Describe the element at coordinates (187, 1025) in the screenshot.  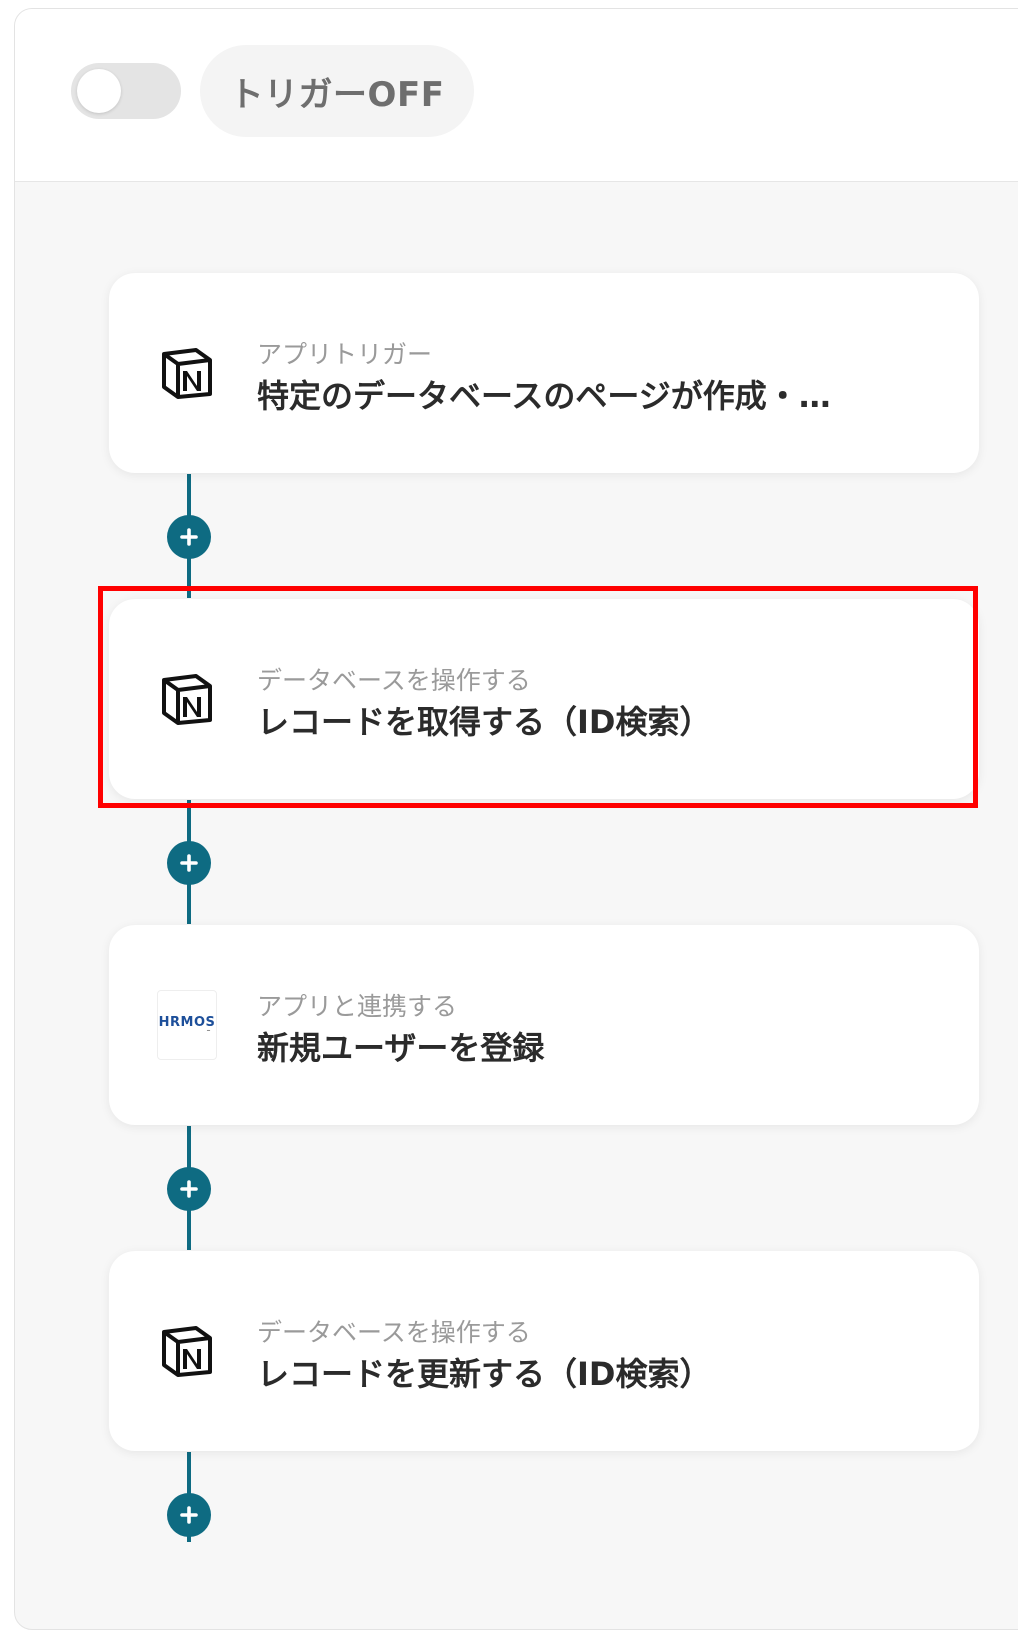
I see `hrmos-logo-icon: HRMOS ━` at that location.